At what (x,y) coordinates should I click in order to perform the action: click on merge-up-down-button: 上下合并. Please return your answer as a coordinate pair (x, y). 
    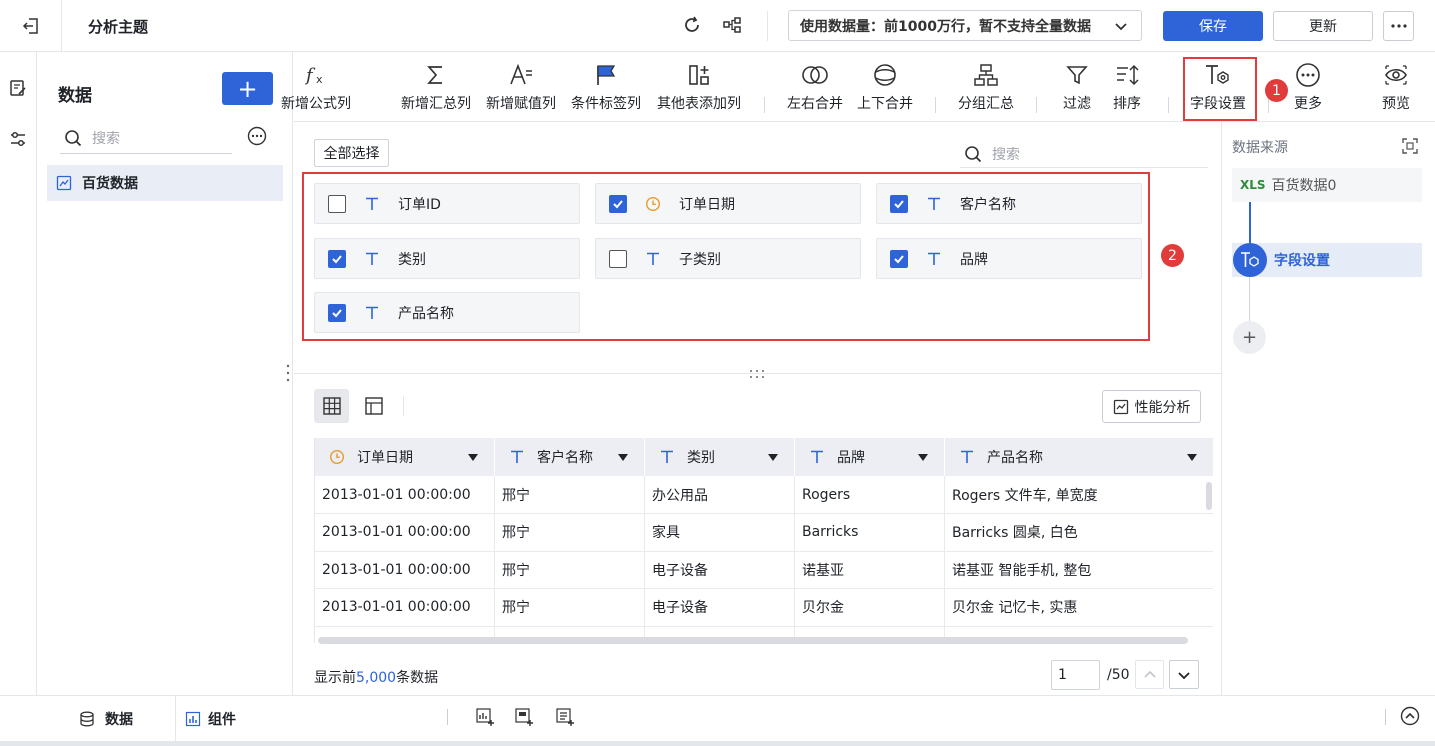
    Looking at the image, I should click on (885, 86).